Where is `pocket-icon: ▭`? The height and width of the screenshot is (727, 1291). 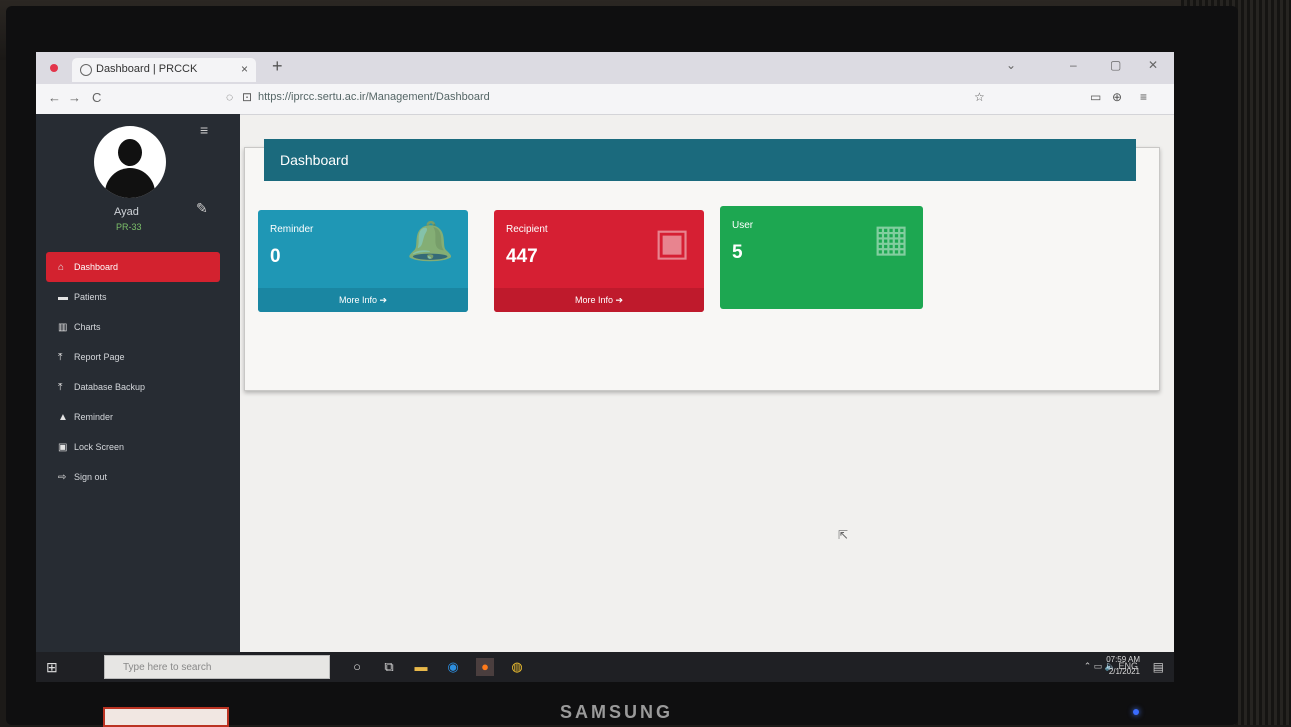
pocket-icon: ▭ is located at coordinates (1095, 97).